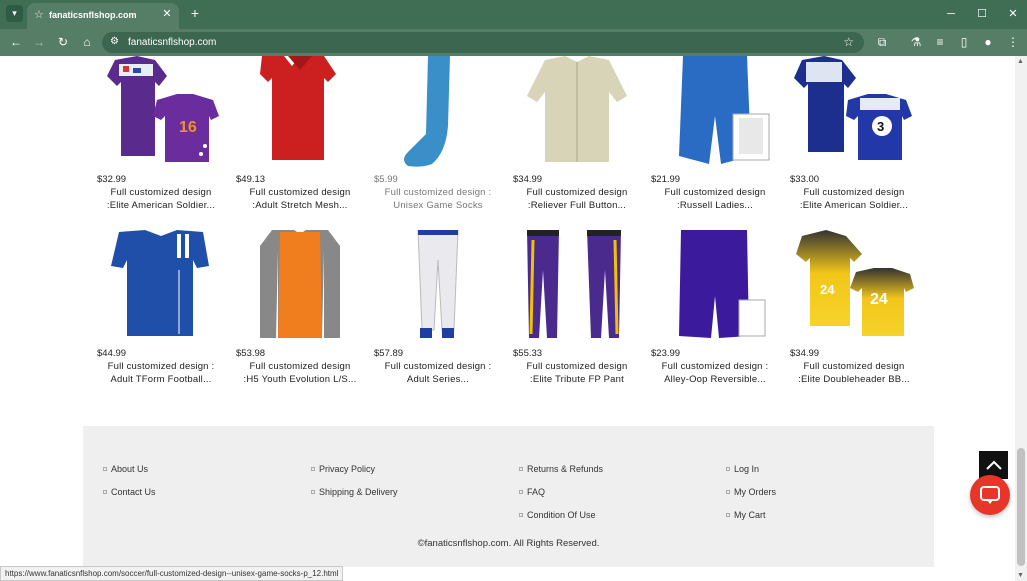 This screenshot has width=1027, height=581. Describe the element at coordinates (354, 492) in the screenshot. I see `footer-link-shipping-delivery: Shipping & Delivery` at that location.